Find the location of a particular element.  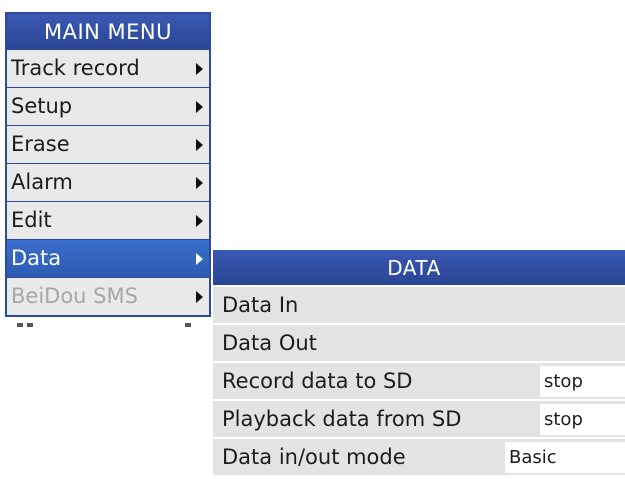

data-in-out-mode-label: Data in/out mode is located at coordinates (314, 457).